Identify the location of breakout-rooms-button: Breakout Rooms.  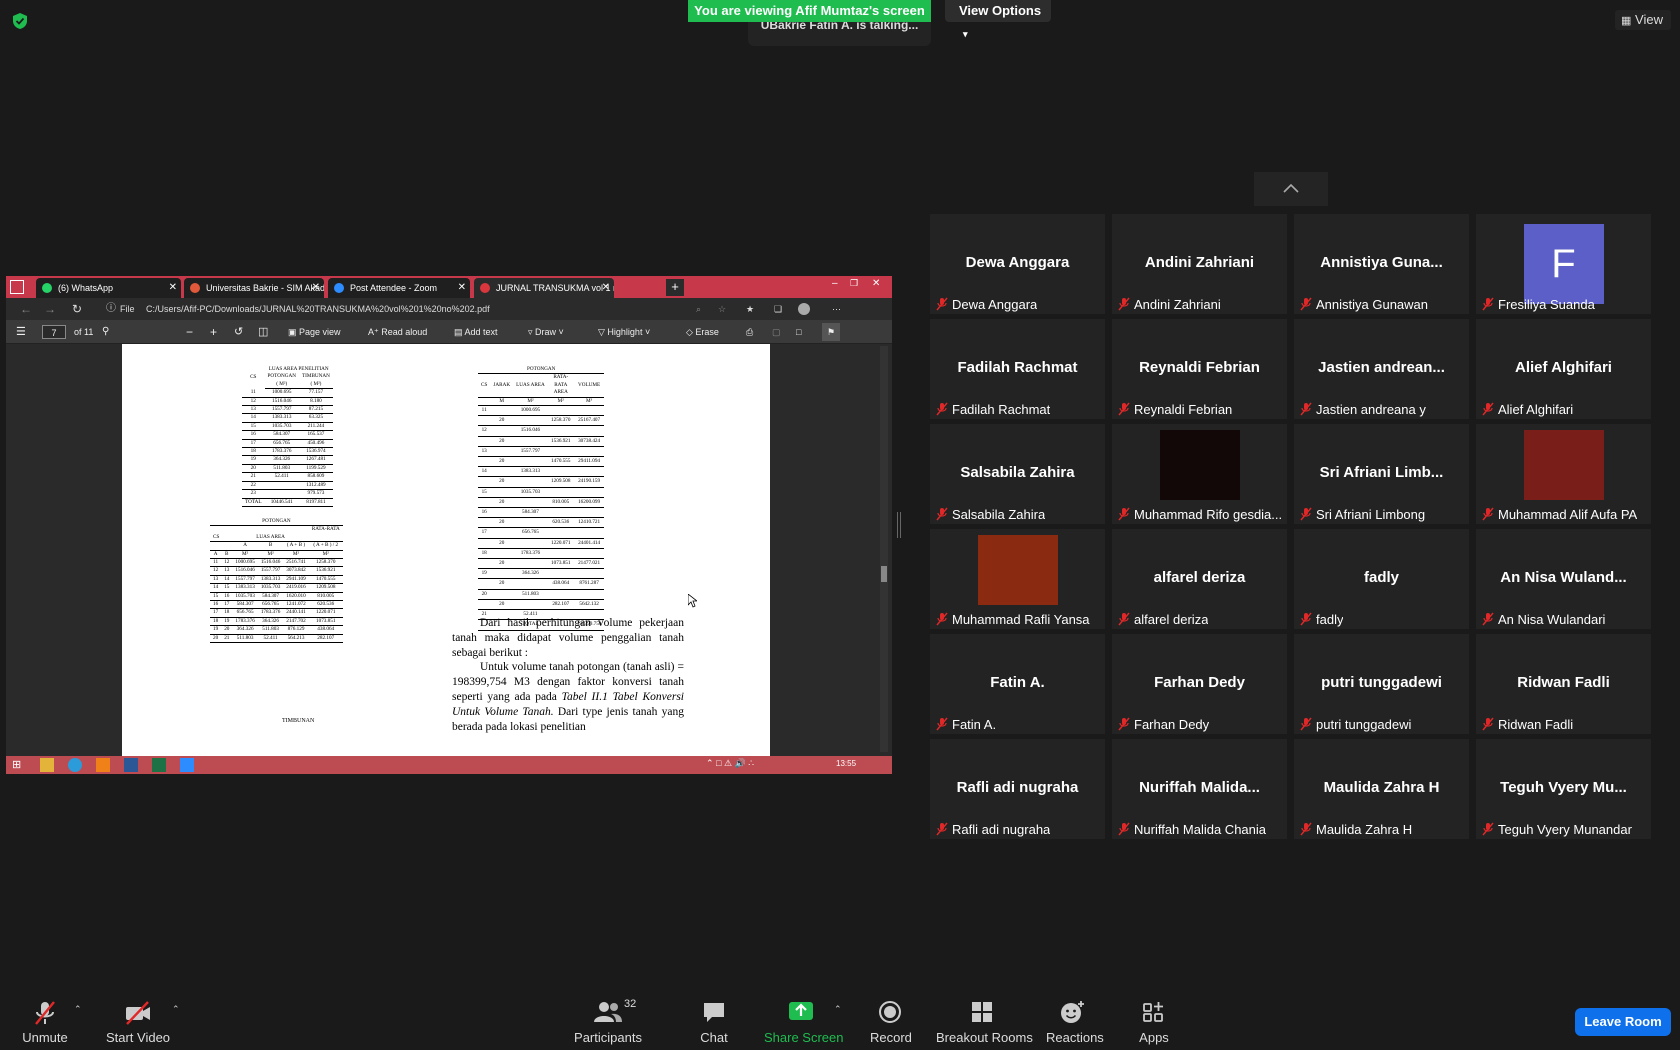
(984, 1021).